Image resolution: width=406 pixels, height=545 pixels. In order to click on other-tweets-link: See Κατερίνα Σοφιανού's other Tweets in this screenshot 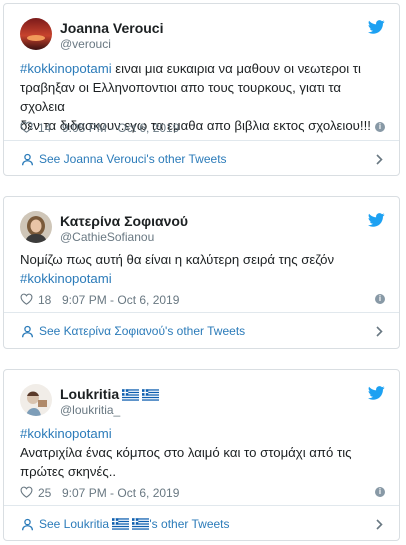, I will do `click(142, 331)`.